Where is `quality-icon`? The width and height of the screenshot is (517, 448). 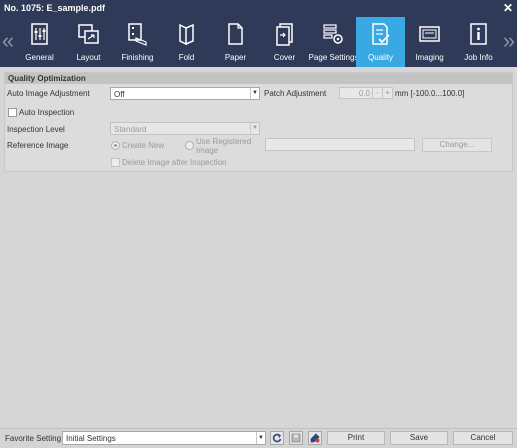
quality-icon is located at coordinates (381, 34).